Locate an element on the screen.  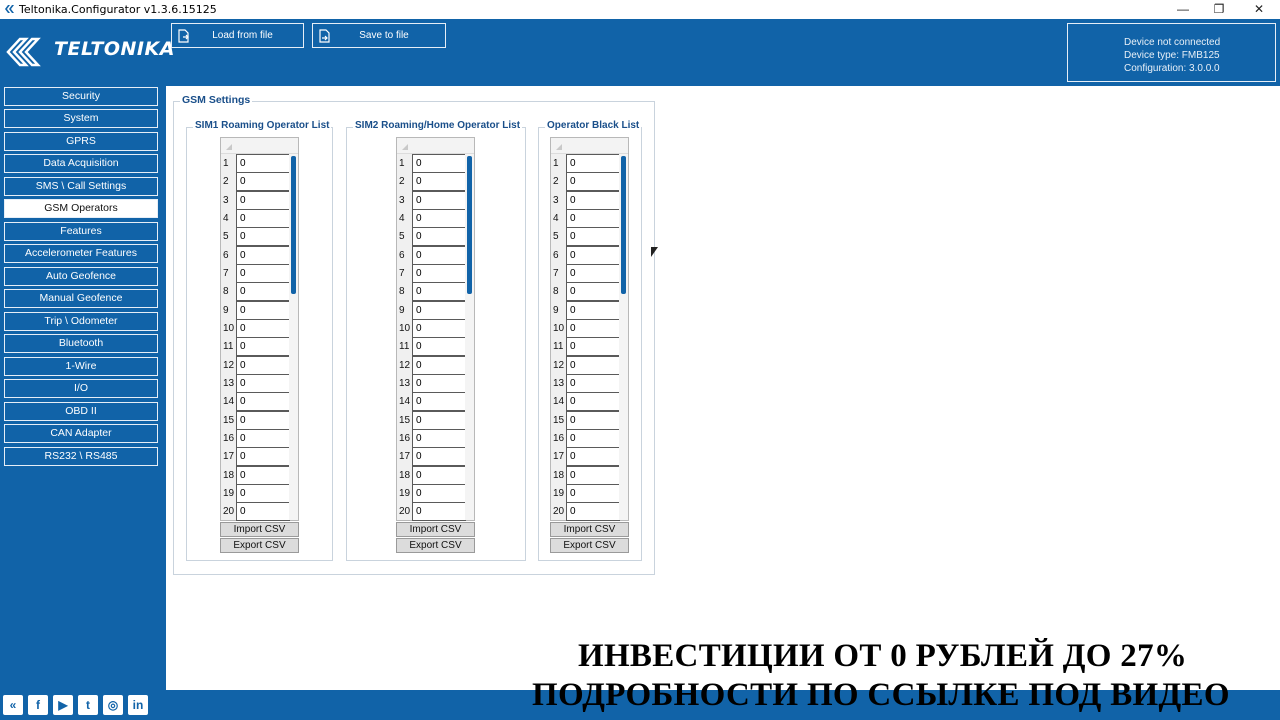
teltonika-icon: « is located at coordinates (13, 705).